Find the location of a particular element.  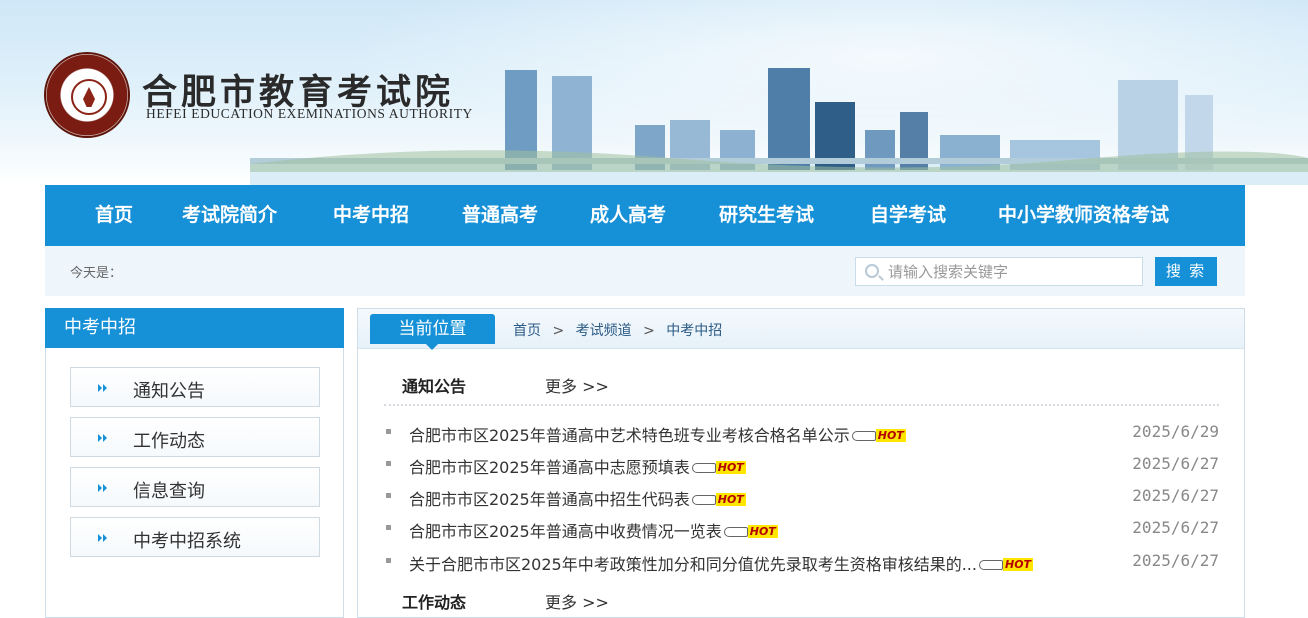

logo-emblem is located at coordinates (89, 97).